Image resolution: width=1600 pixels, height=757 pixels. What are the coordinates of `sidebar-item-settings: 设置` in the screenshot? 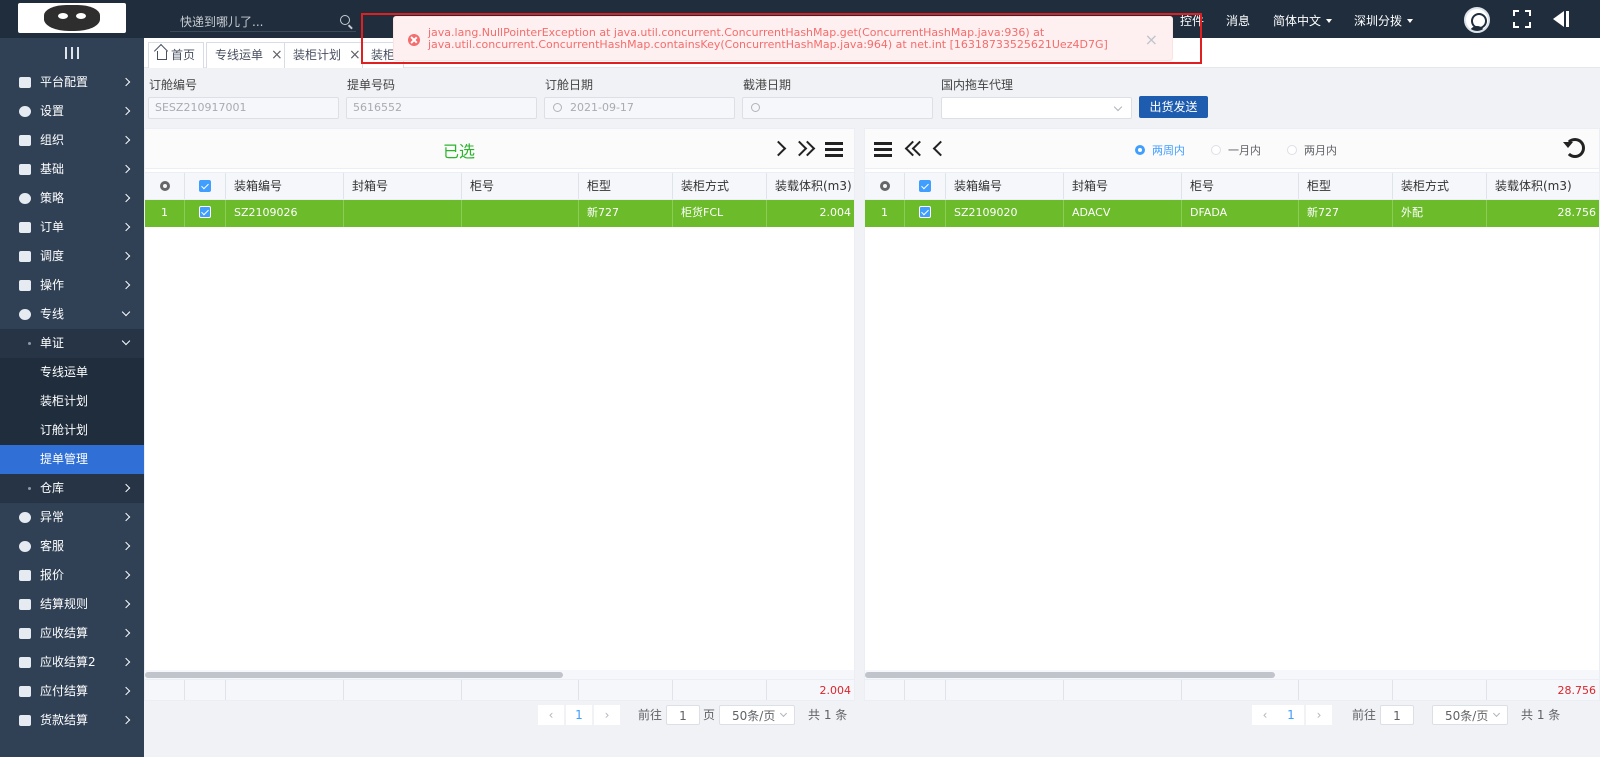 It's located at (72, 111).